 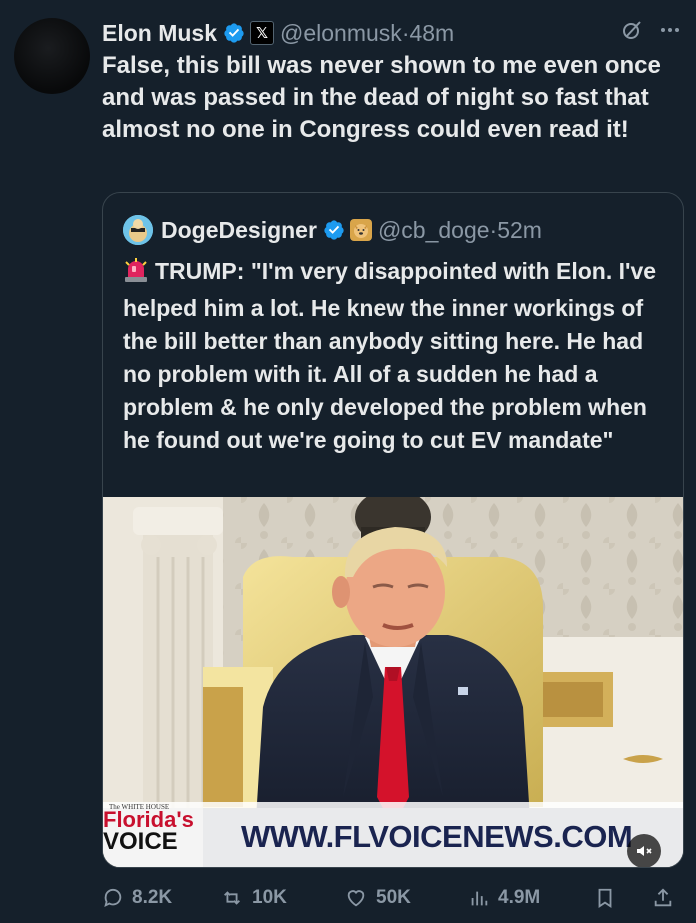 What do you see at coordinates (52, 56) in the screenshot?
I see `author-avatar` at bounding box center [52, 56].